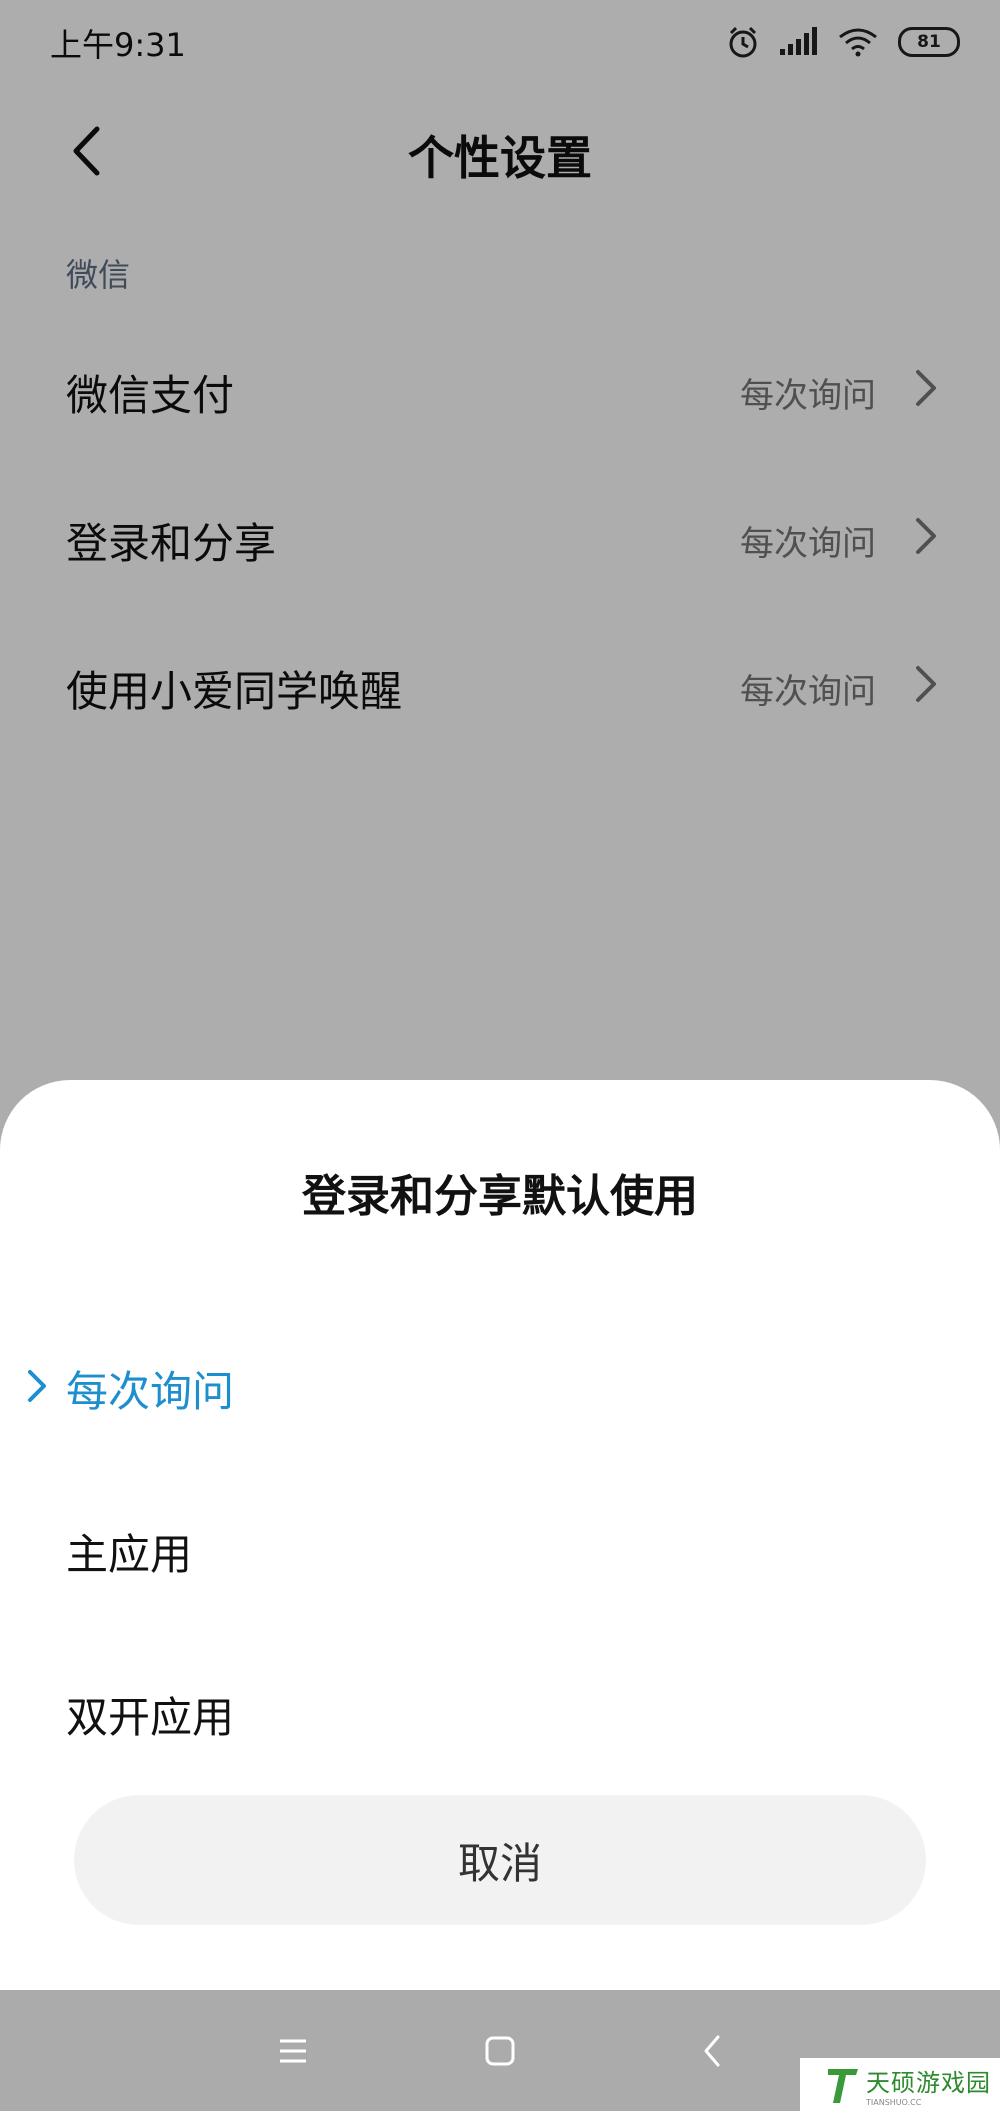 This screenshot has height=2111, width=1000. I want to click on watermark-text: 天硕游戏园, so click(928, 2082).